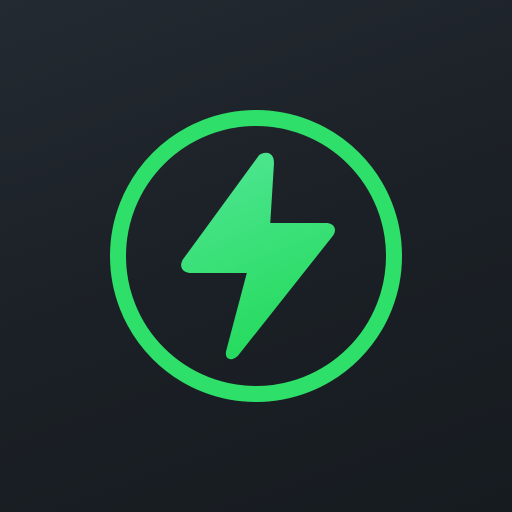 The image size is (512, 512). I want to click on lightning-bolt-icon, so click(258, 256).